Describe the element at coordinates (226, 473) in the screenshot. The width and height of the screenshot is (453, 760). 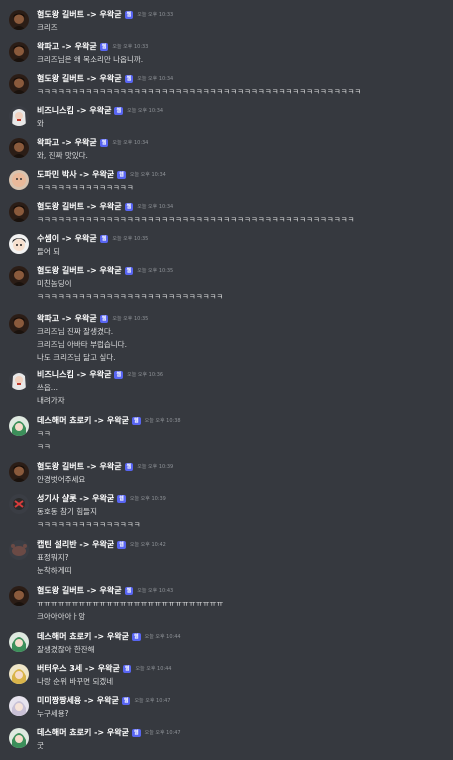
I see `chat-message: 혐도왕 길버트 -> 우왁굳 웹 오늘 오후 10:39 안경벗어주세요` at that location.